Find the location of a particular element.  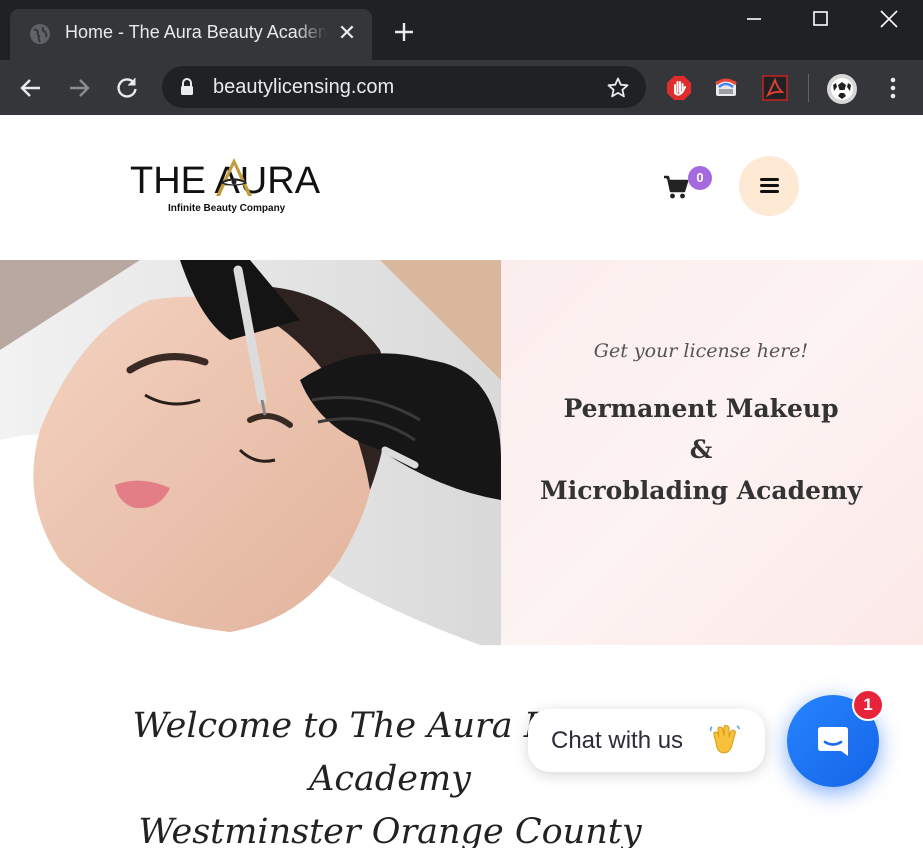

hero-tagline: Get your license here! is located at coordinates (701, 351).